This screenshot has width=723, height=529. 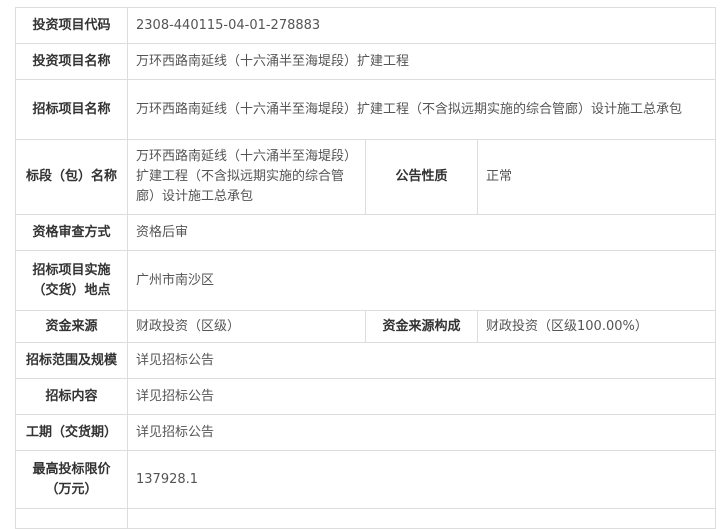 I want to click on row-location: 招标项目实施（交货）地点 广州市南沙区, so click(x=365, y=280).